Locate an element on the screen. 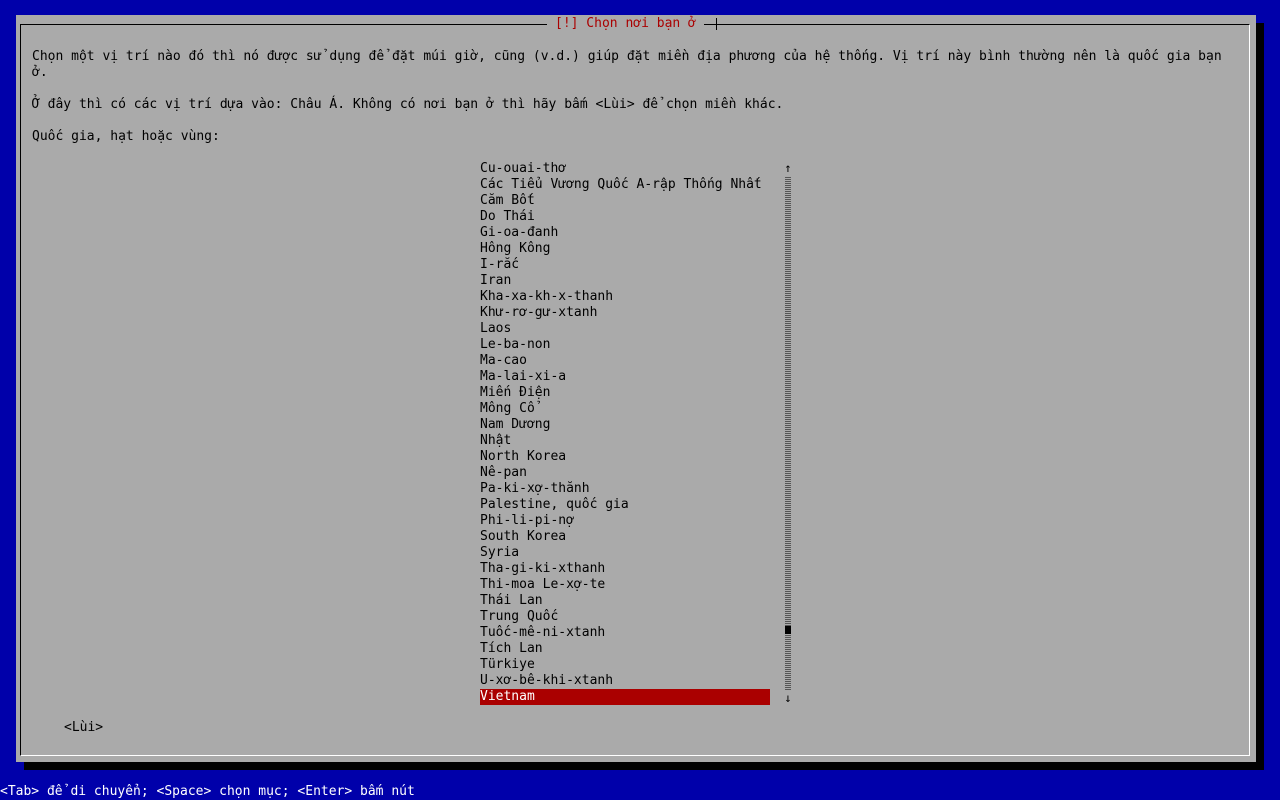  dialog-title: [!] Chọn nơi bạn ở is located at coordinates (625, 24).